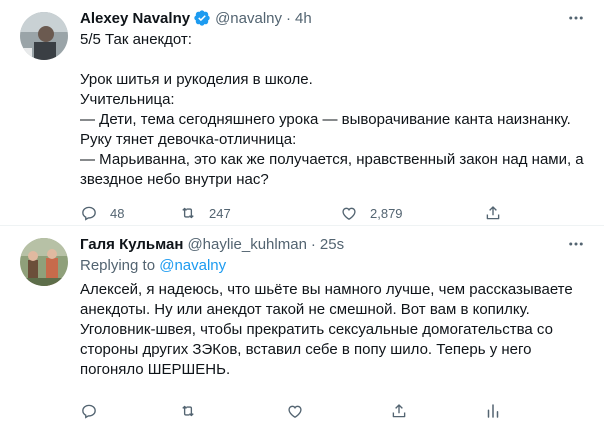 The width and height of the screenshot is (604, 438). I want to click on retweet-count: 247, so click(220, 213).